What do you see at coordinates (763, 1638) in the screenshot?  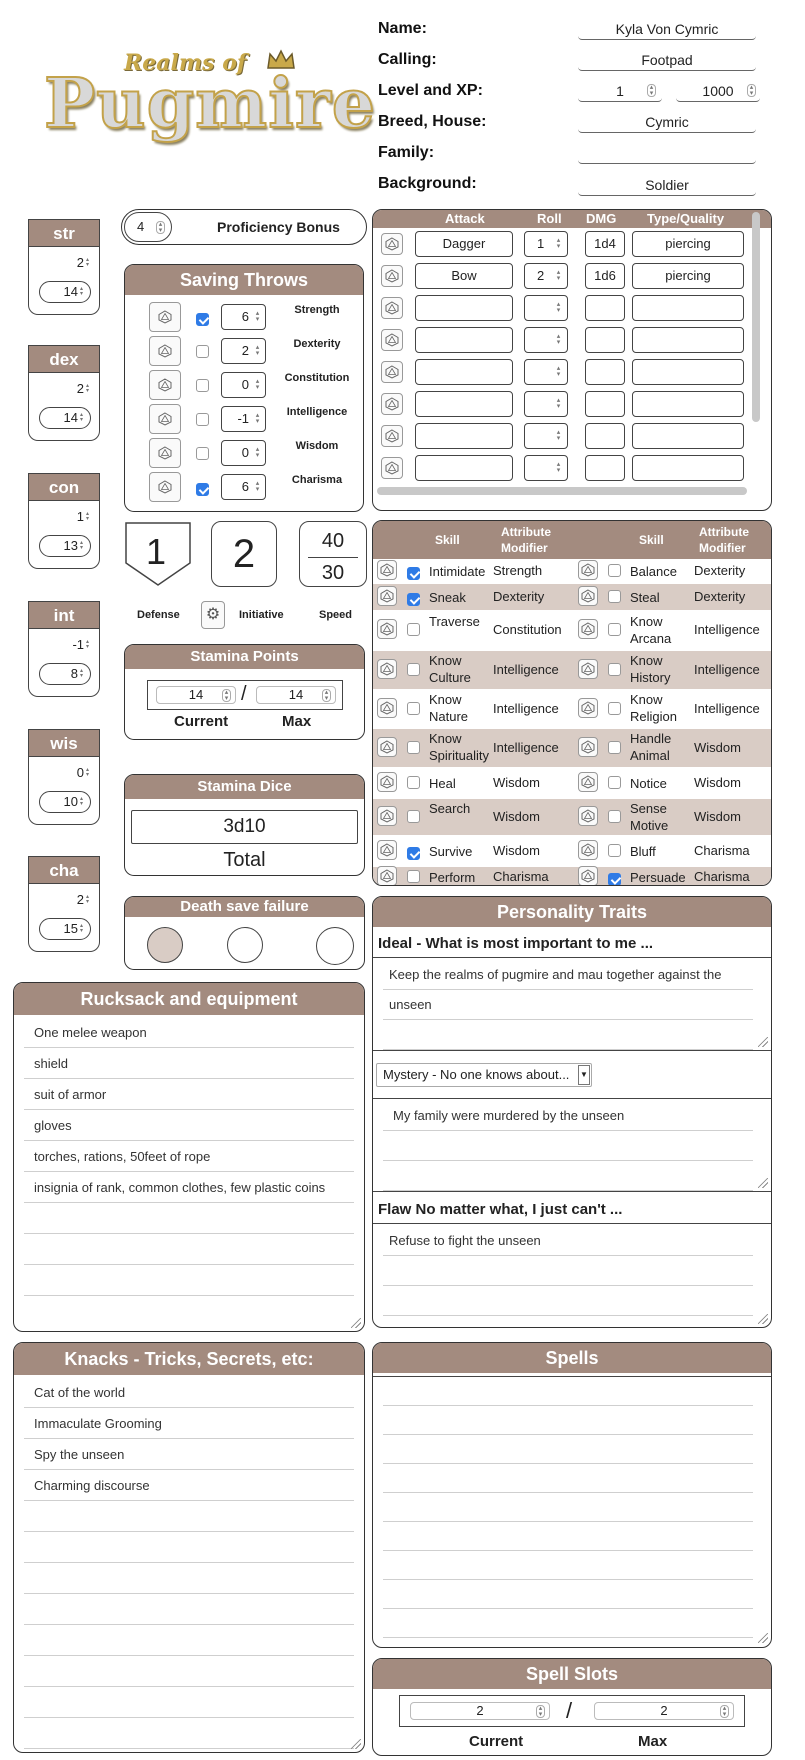 I see `spells-resize-handle-icon` at bounding box center [763, 1638].